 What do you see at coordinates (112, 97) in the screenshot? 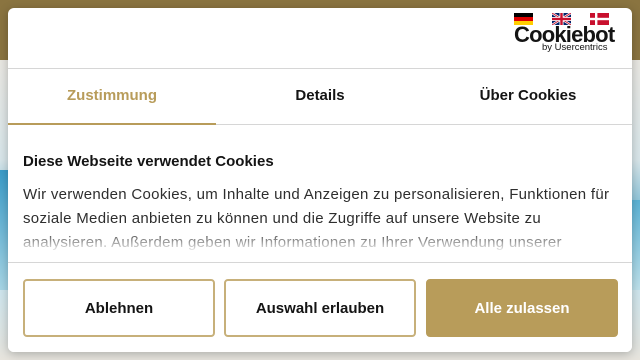
I see `tab-zustimmung: Zustimmung` at bounding box center [112, 97].